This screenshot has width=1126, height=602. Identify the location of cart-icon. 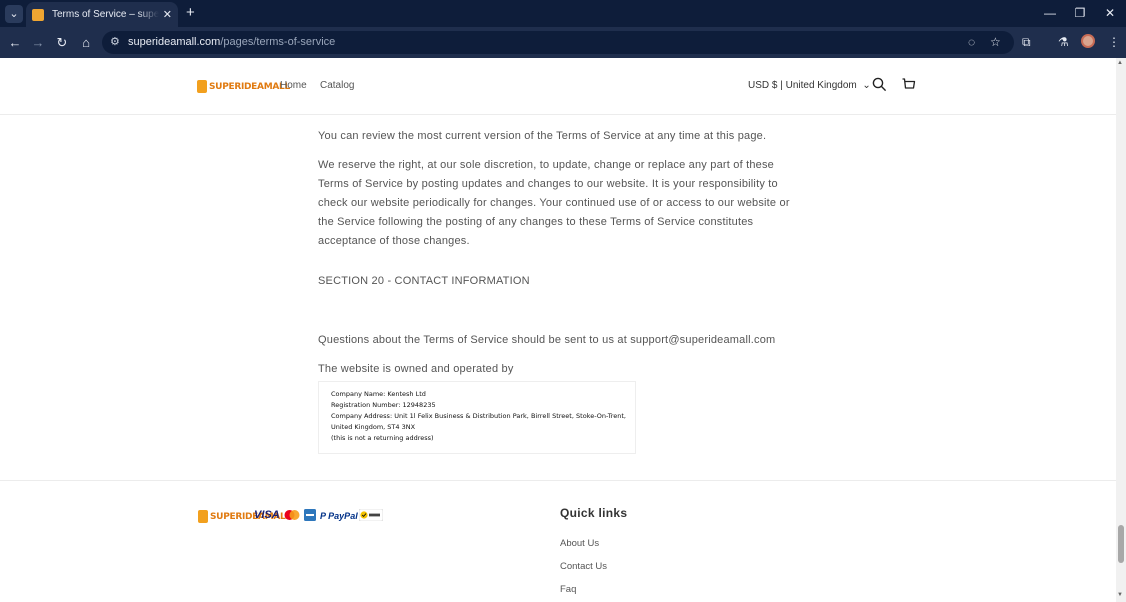
(908, 86).